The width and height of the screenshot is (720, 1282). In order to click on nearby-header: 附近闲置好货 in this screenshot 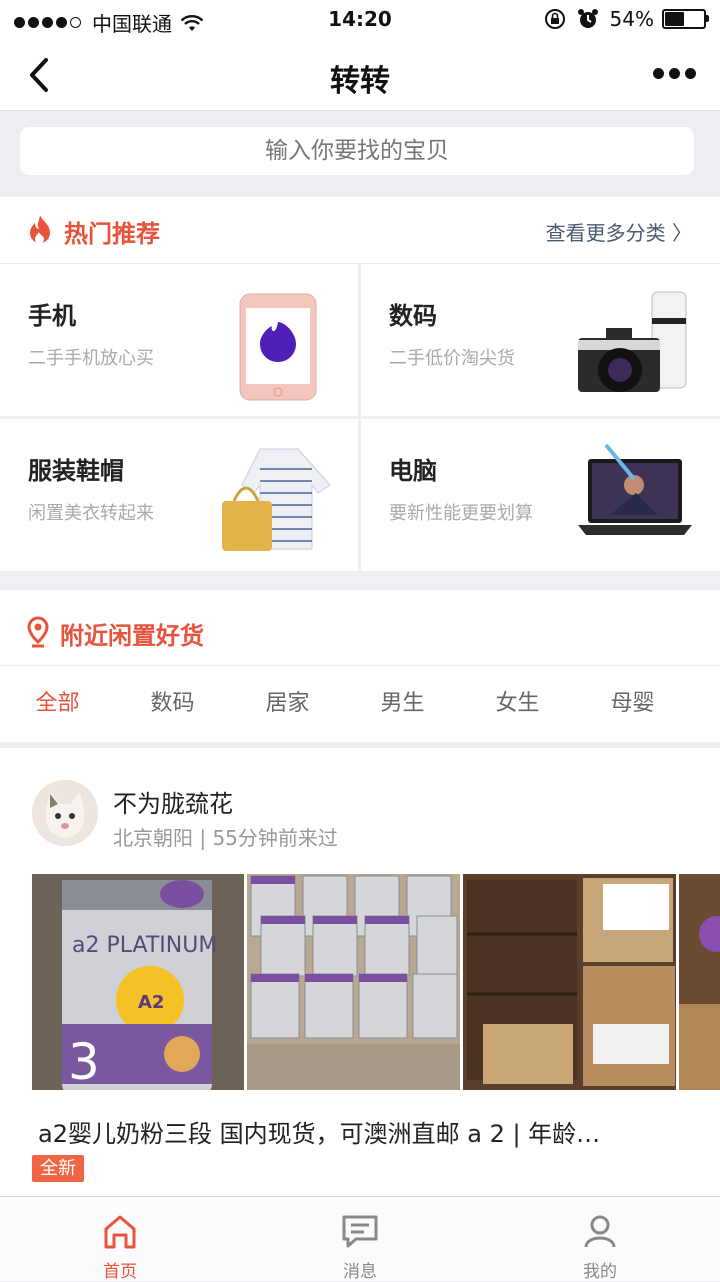, I will do `click(360, 628)`.